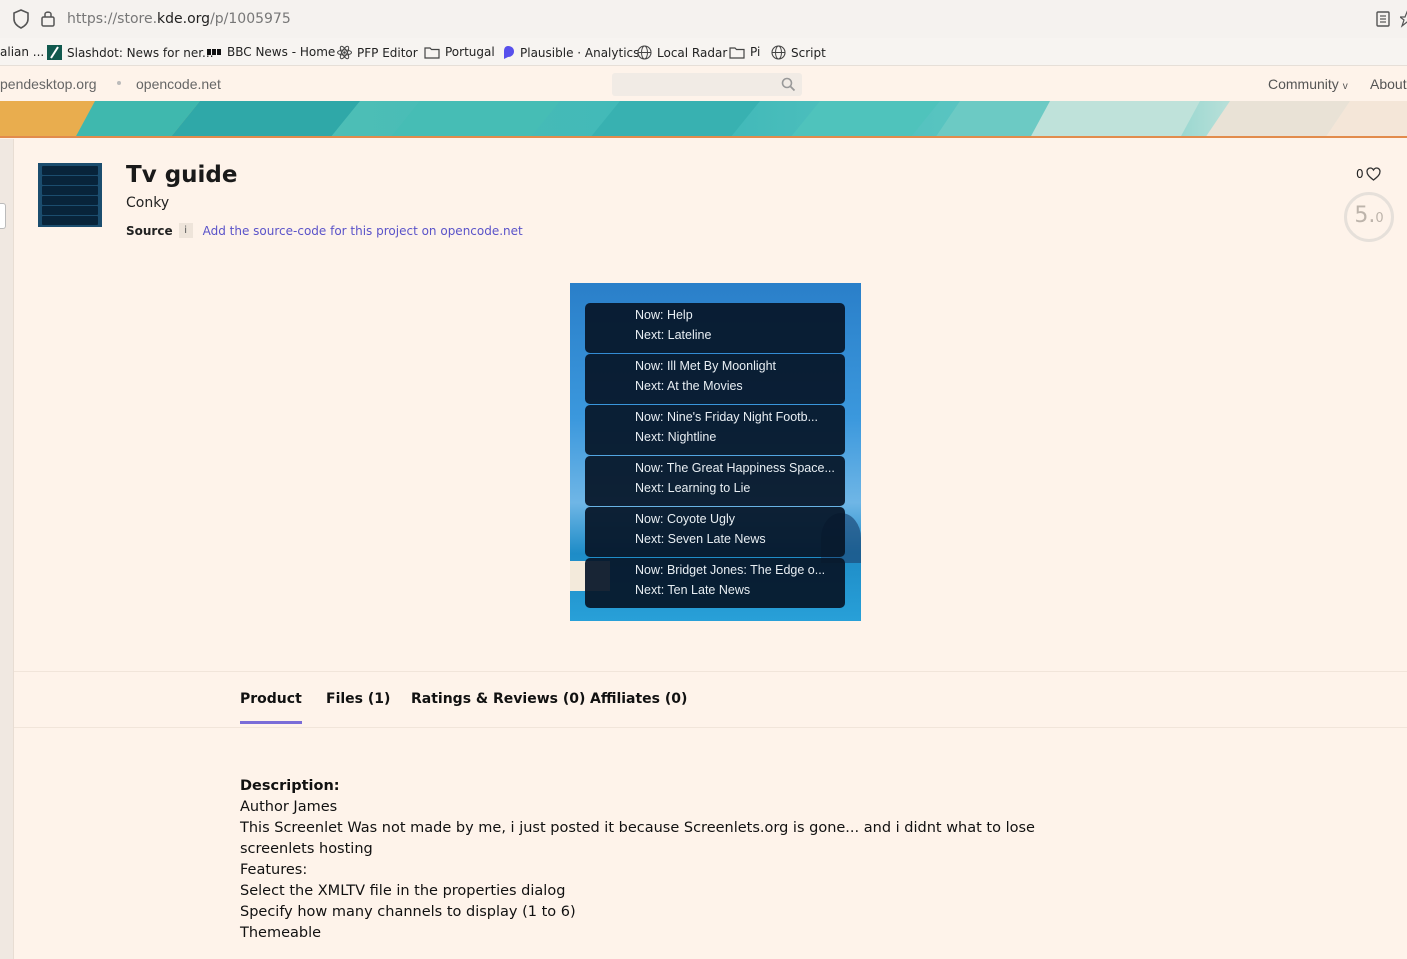 The width and height of the screenshot is (1407, 959). What do you see at coordinates (149, 230) in the screenshot?
I see `source-label: Source` at bounding box center [149, 230].